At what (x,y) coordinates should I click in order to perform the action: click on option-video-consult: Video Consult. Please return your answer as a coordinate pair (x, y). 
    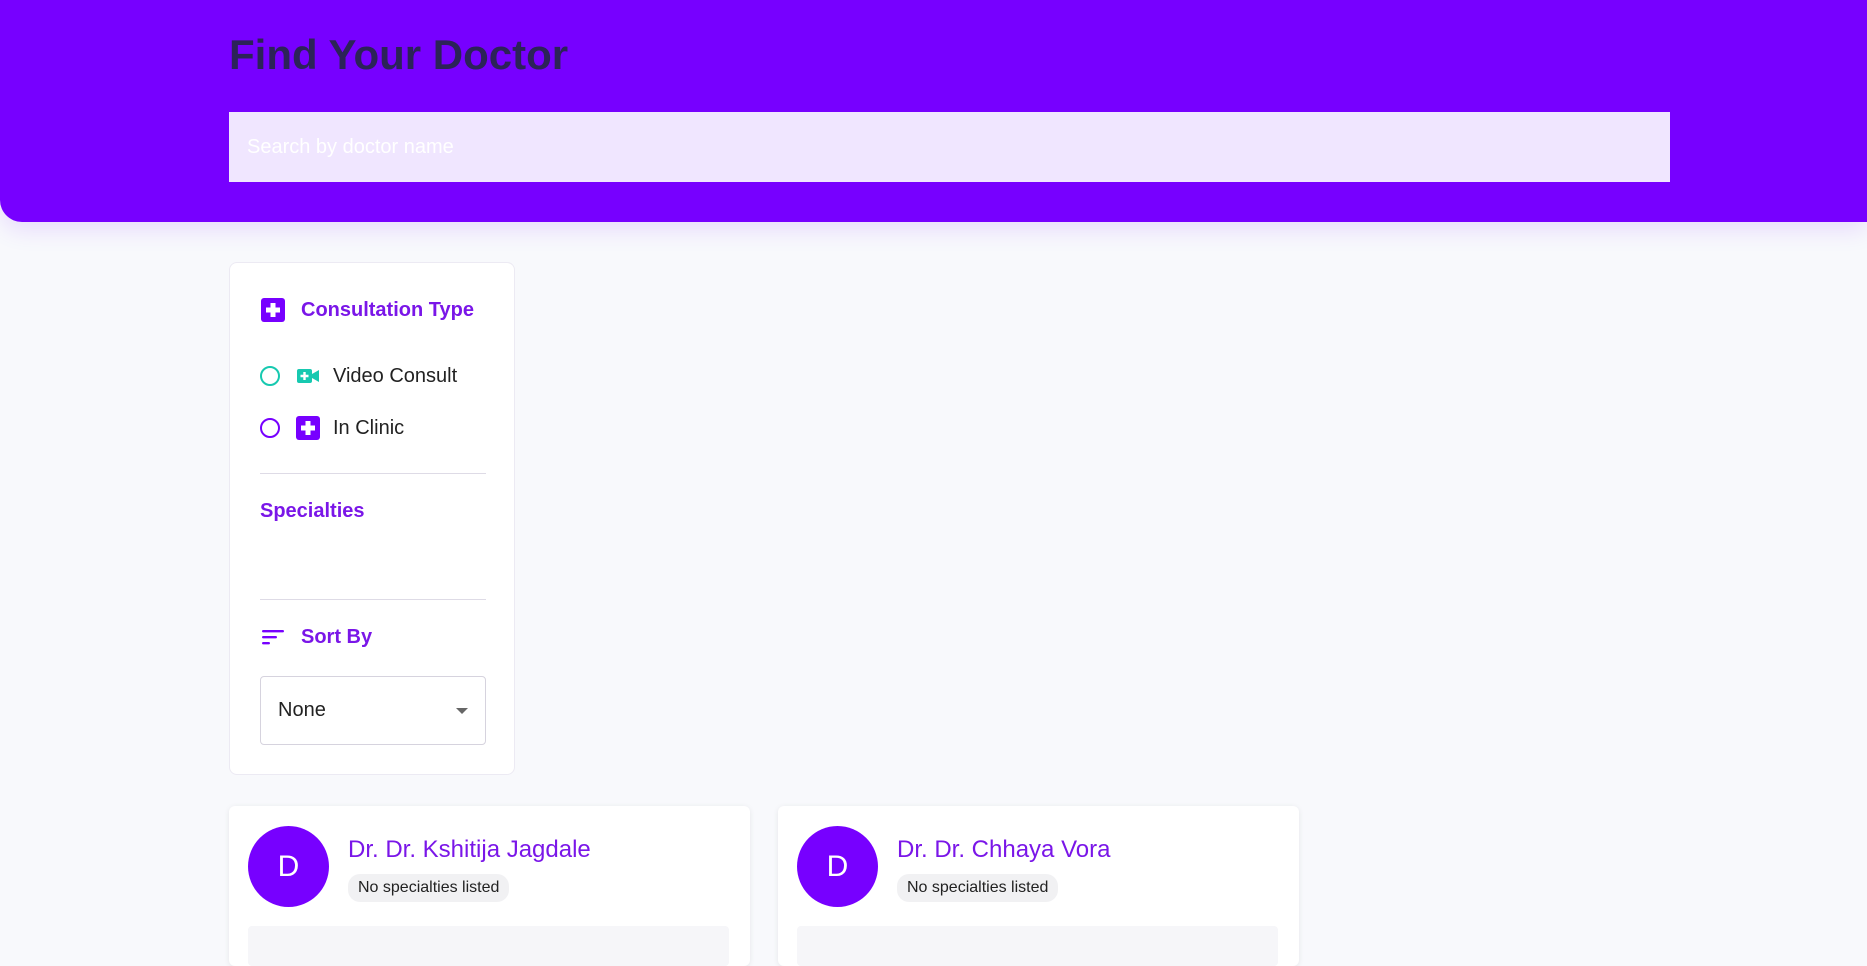
    Looking at the image, I should click on (358, 376).